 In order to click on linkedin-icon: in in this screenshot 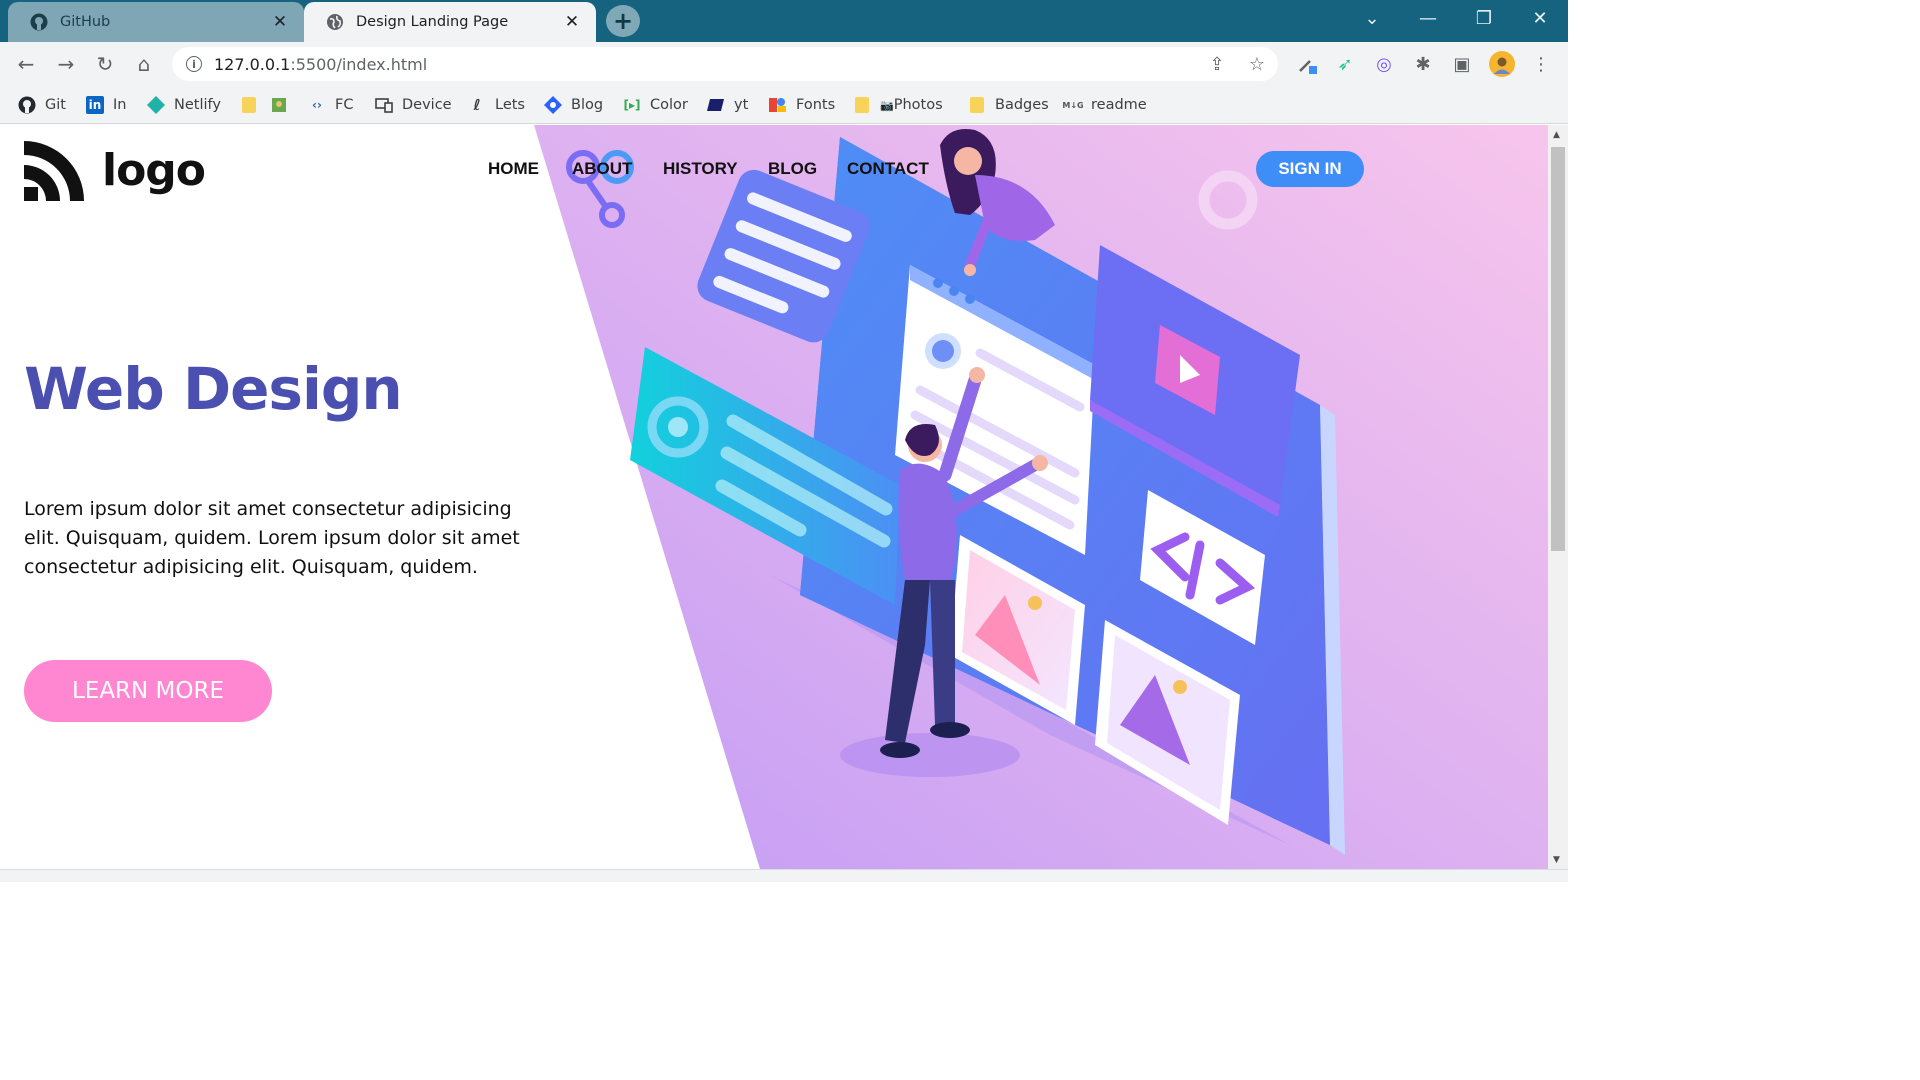, I will do `click(95, 105)`.